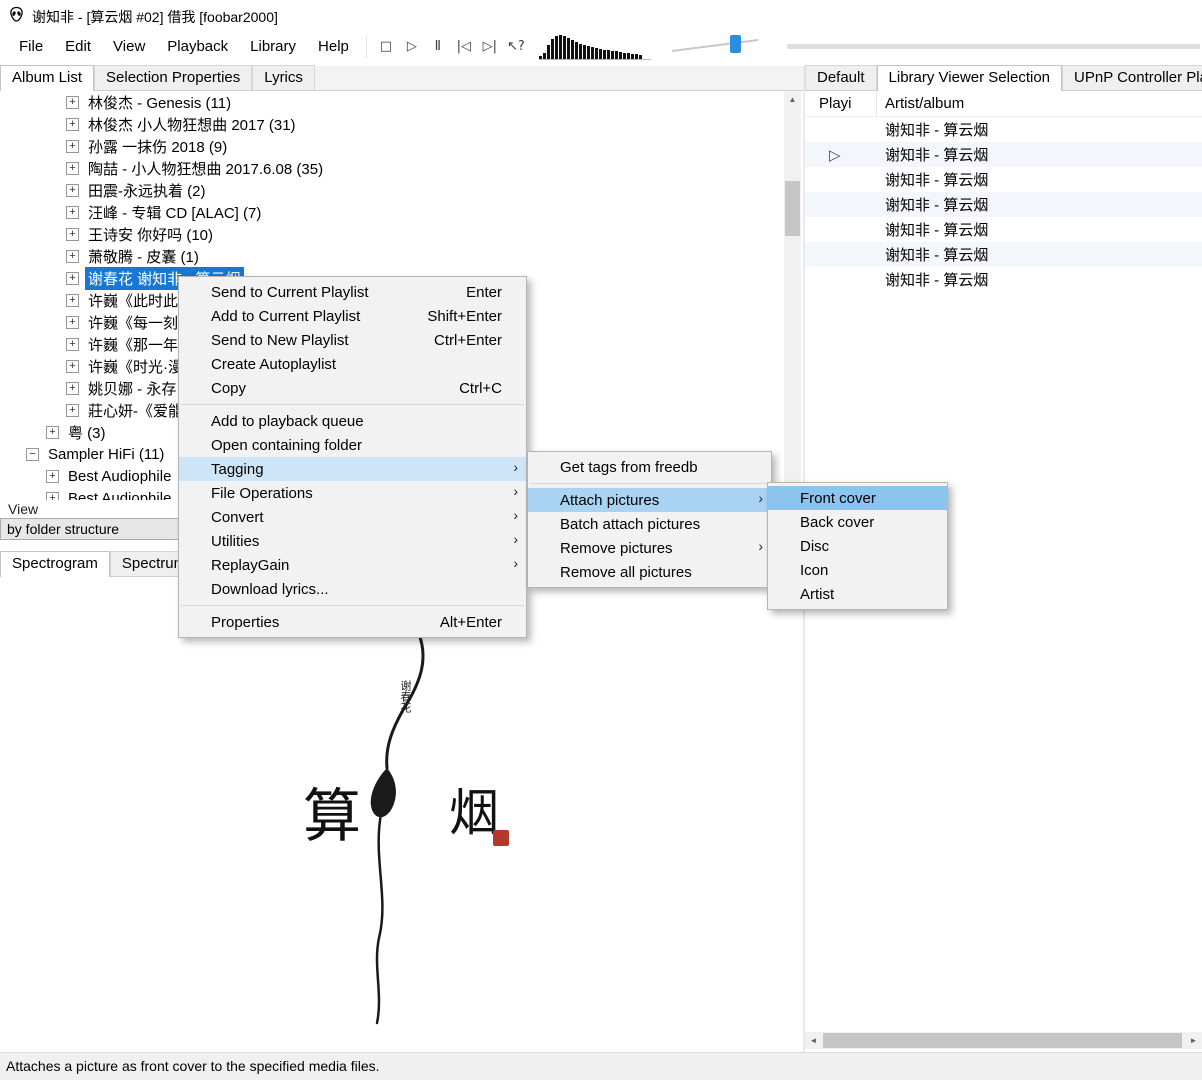 This screenshot has width=1202, height=1080. Describe the element at coordinates (857, 570) in the screenshot. I see `menu-item-icon: Icon` at that location.